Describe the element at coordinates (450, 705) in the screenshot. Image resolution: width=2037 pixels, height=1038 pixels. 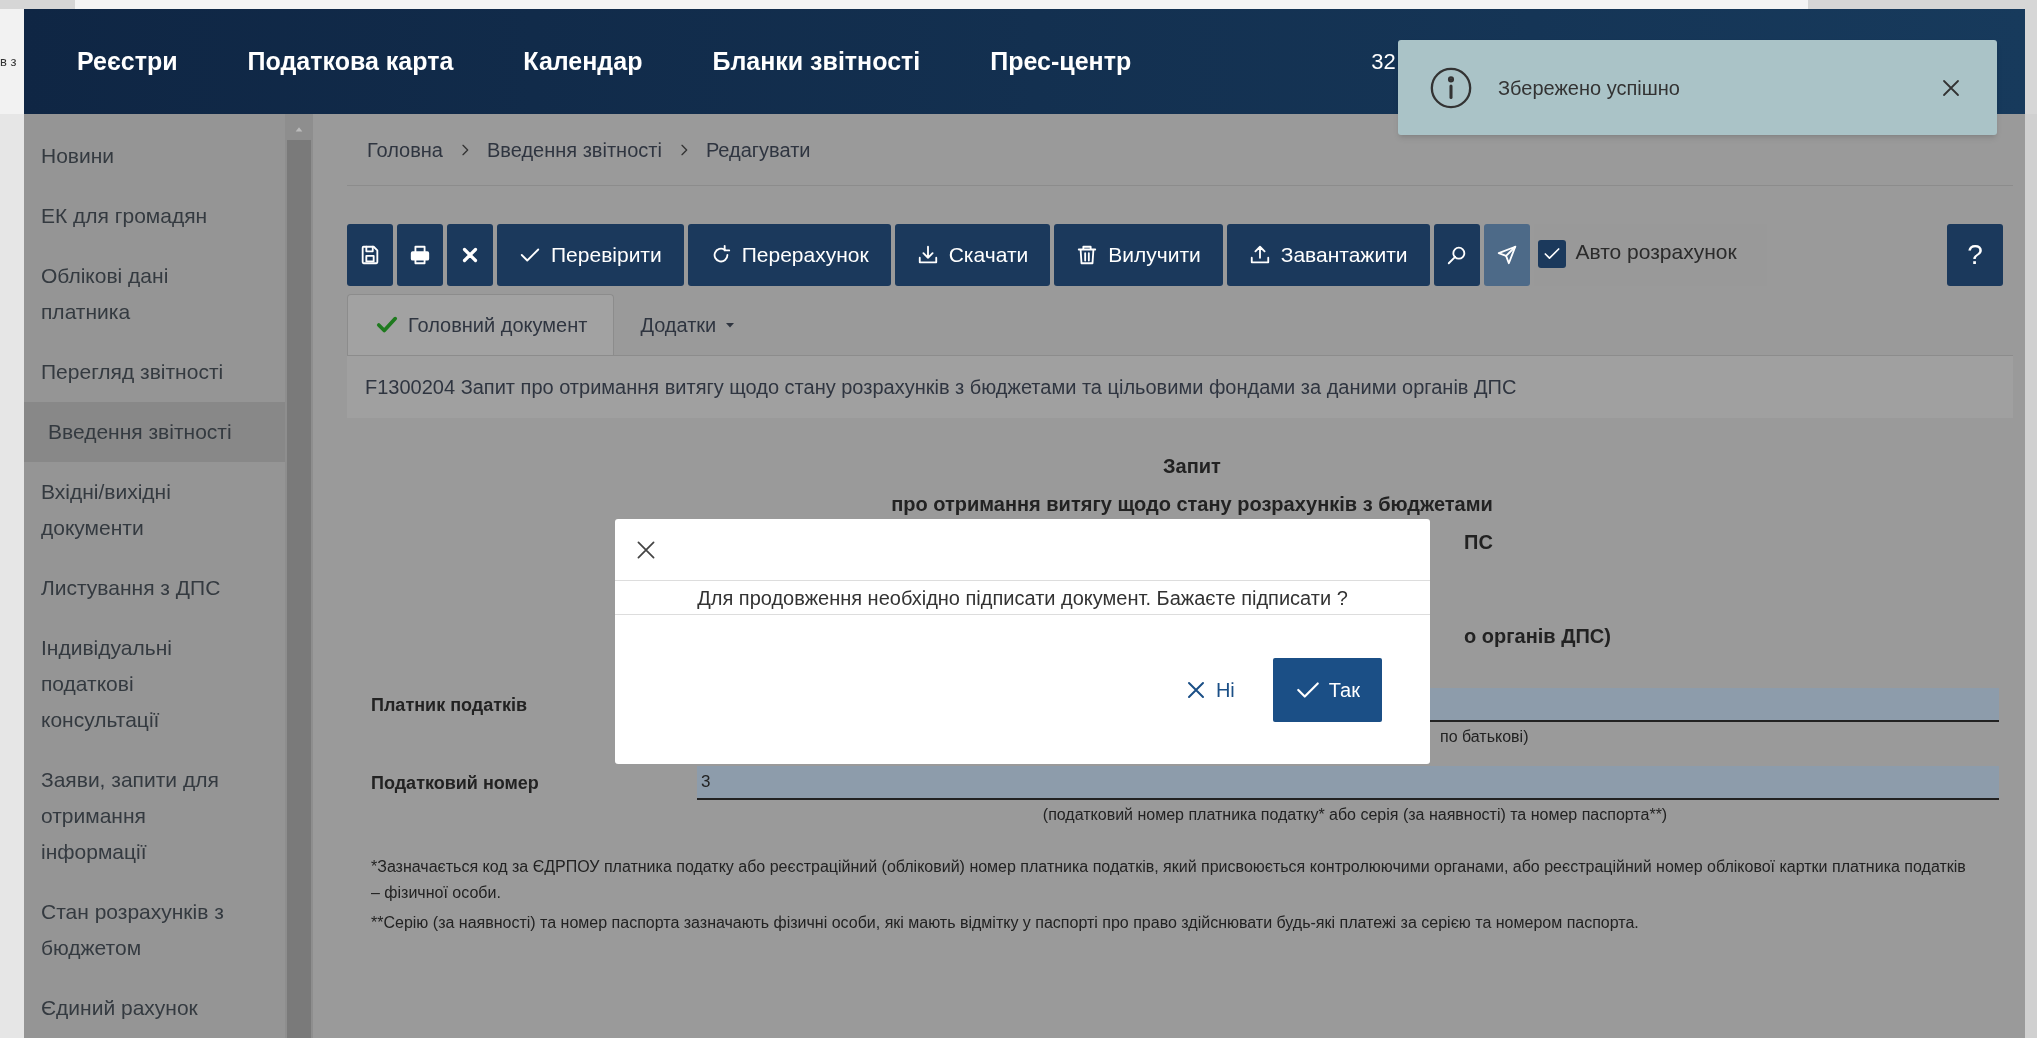
I see `field-label: Платник податків` at that location.